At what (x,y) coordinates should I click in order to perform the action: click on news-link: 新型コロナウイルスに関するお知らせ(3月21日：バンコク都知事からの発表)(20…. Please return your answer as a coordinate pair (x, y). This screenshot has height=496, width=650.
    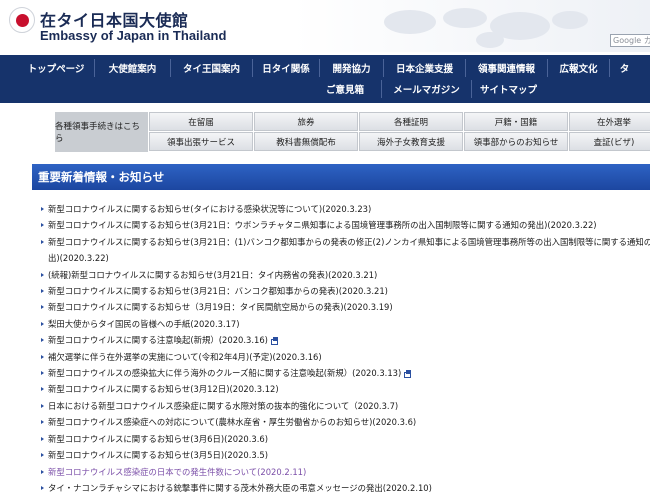
    Looking at the image, I should click on (218, 291).